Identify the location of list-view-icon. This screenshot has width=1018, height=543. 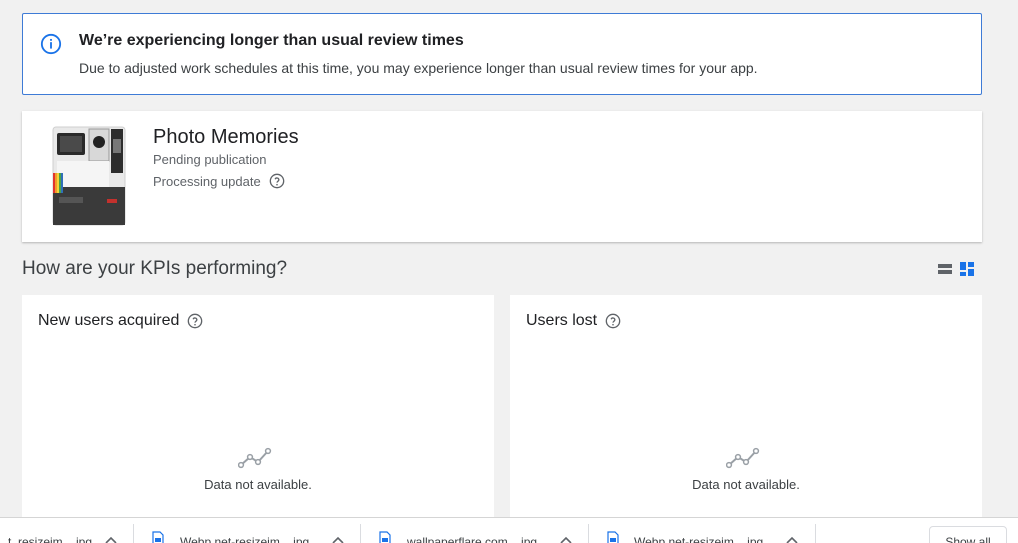
(945, 269).